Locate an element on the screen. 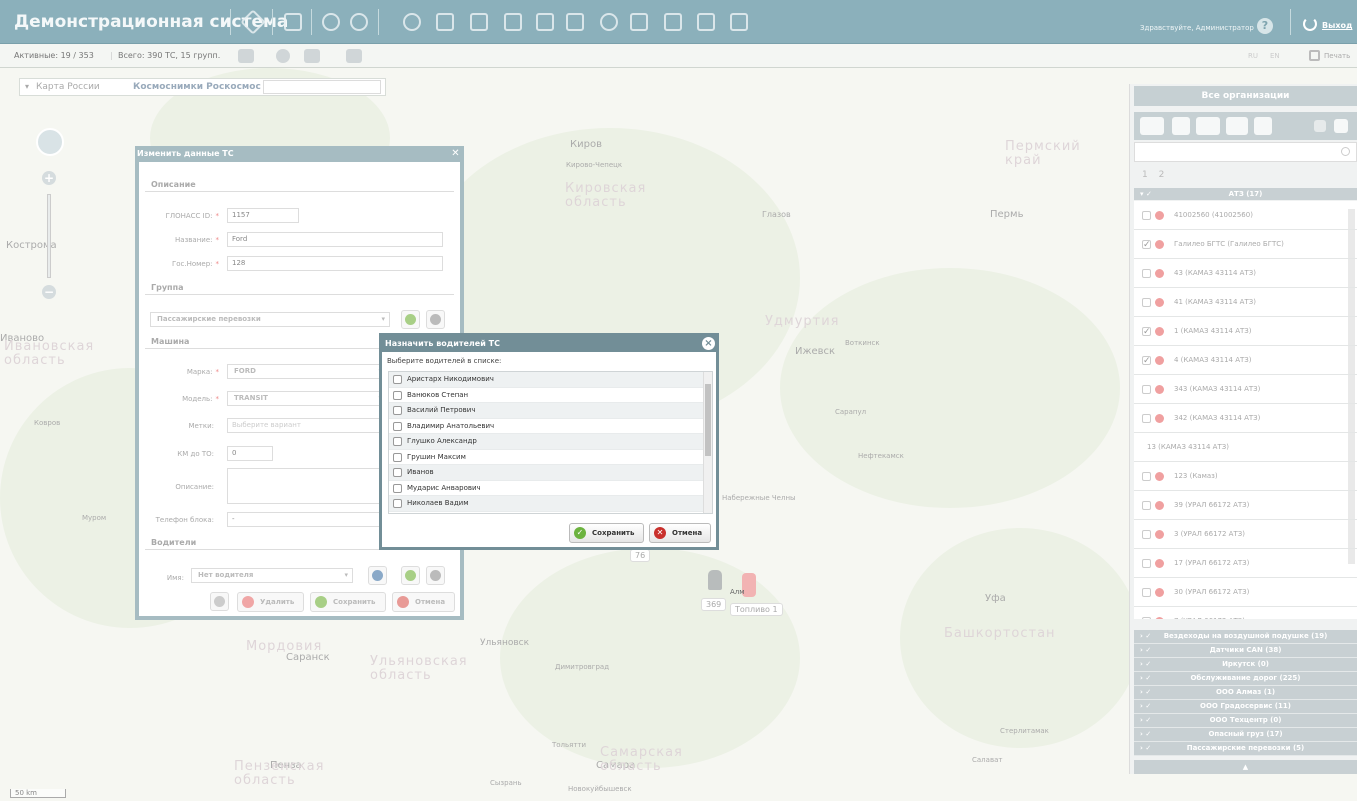 The image size is (1357, 801). vehicles-tab-icon is located at coordinates (1152, 126).